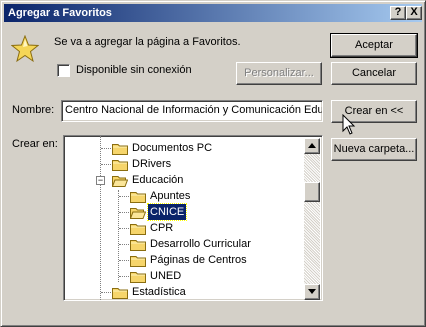 Image resolution: width=426 pixels, height=327 pixels. What do you see at coordinates (25, 49) in the screenshot?
I see `star-icon` at bounding box center [25, 49].